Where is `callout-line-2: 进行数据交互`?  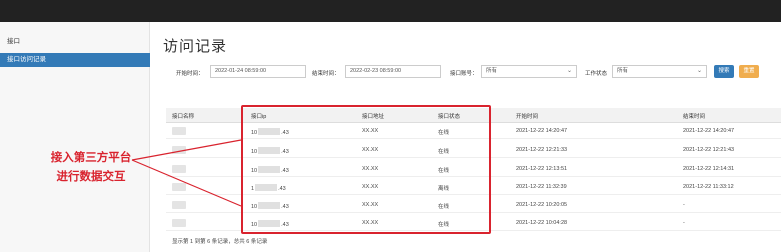 callout-line-2: 进行数据交互 is located at coordinates (91, 177).